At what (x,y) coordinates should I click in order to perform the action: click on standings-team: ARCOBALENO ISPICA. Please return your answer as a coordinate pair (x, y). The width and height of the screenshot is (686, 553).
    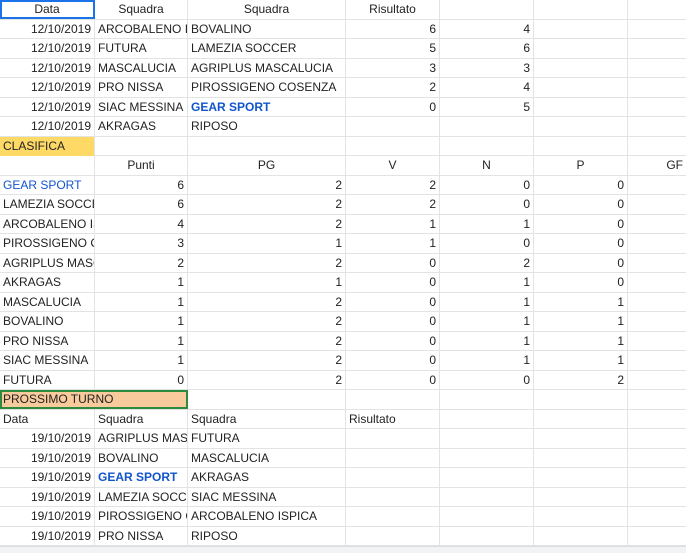
    Looking at the image, I should click on (47, 224).